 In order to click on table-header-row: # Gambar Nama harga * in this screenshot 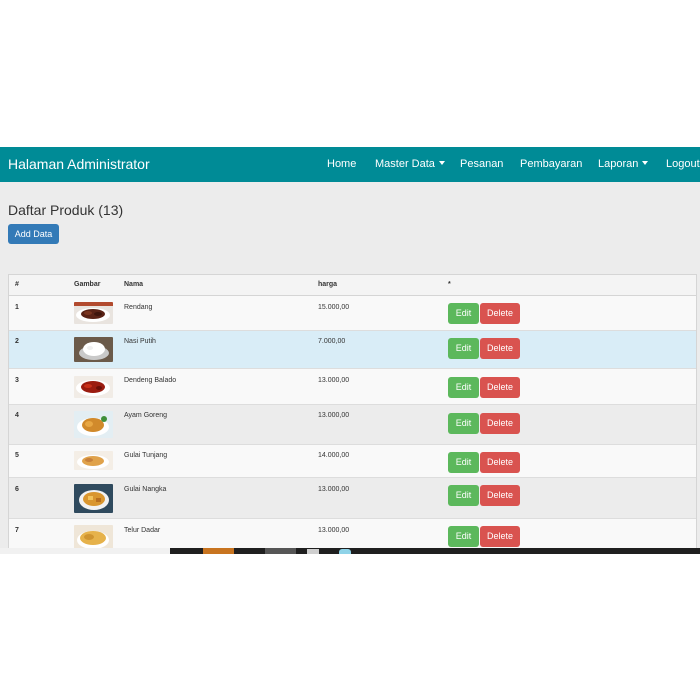, I will do `click(352, 285)`.